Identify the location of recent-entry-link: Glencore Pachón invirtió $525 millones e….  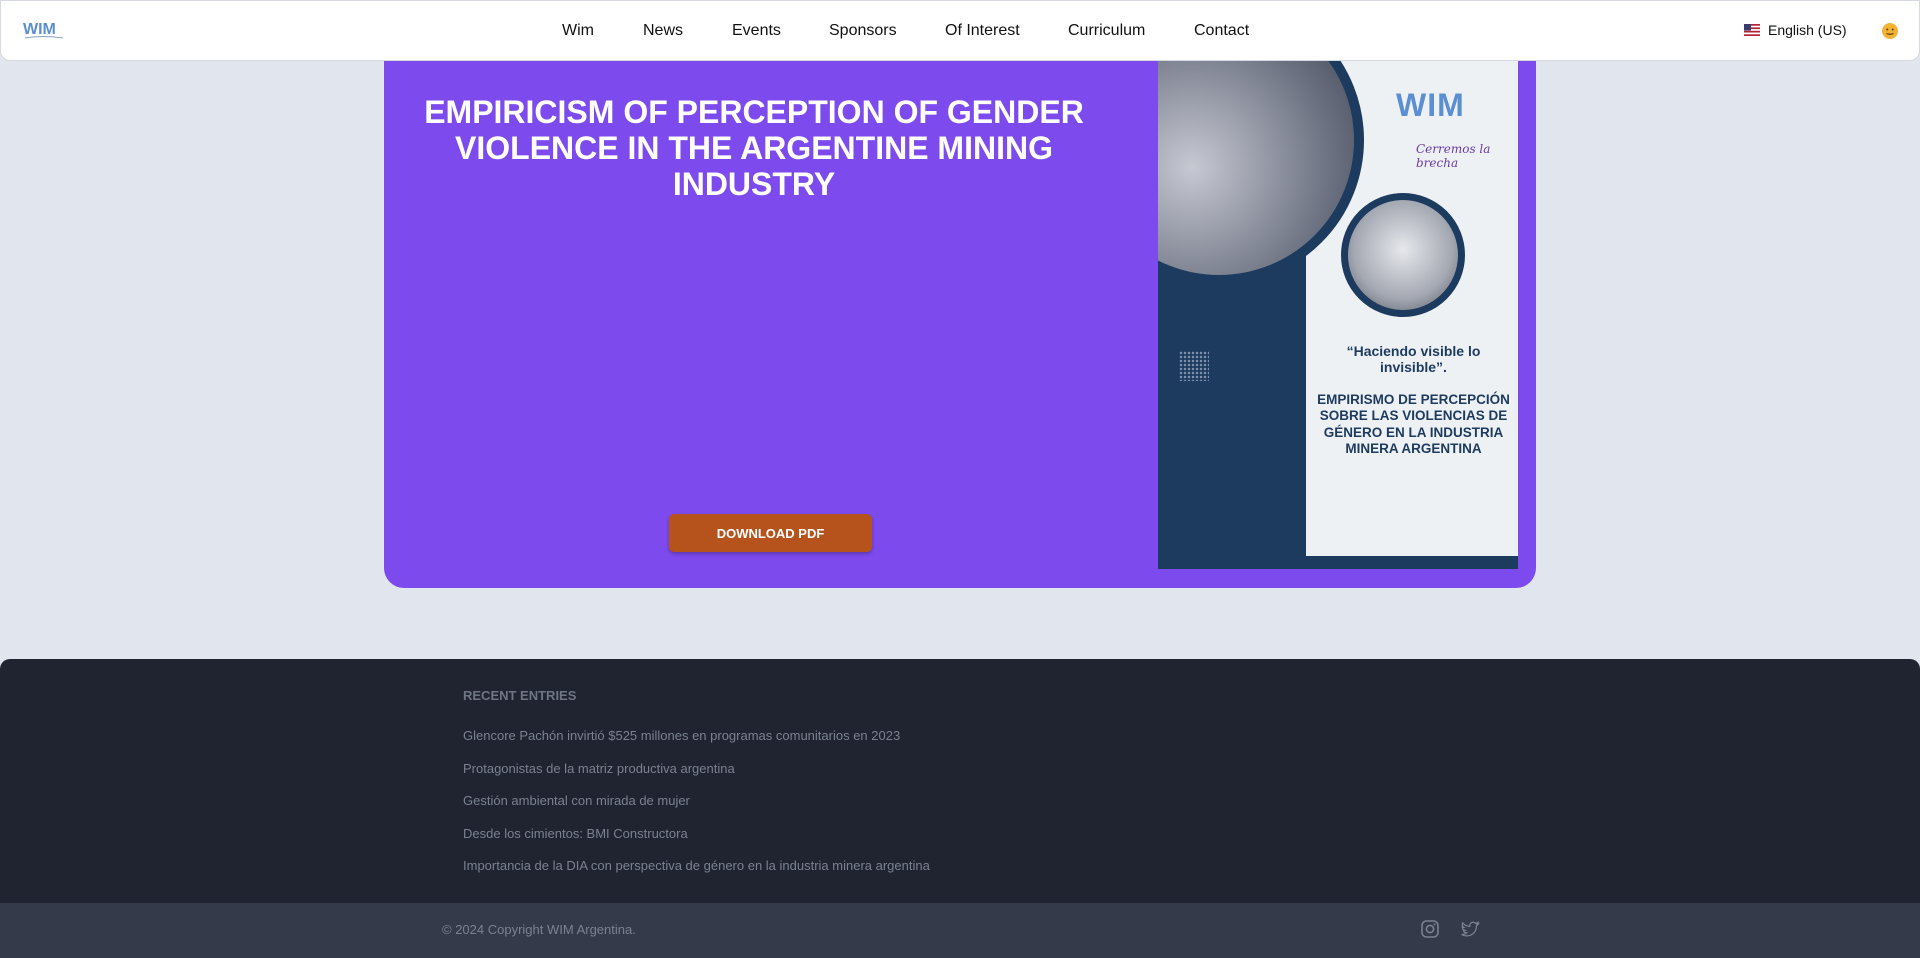
(696, 744).